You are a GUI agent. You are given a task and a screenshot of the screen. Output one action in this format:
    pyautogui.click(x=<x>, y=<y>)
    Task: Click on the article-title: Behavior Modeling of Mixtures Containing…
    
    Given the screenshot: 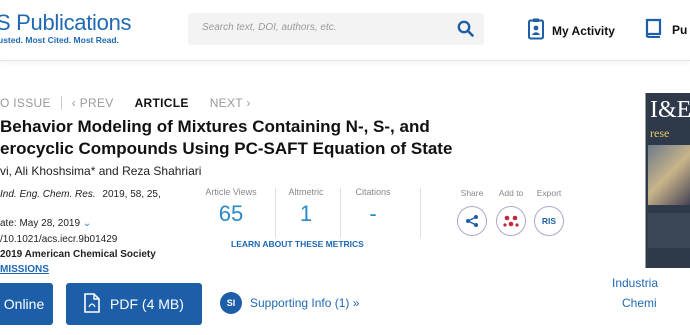 What is the action you would take?
    pyautogui.click(x=265, y=138)
    